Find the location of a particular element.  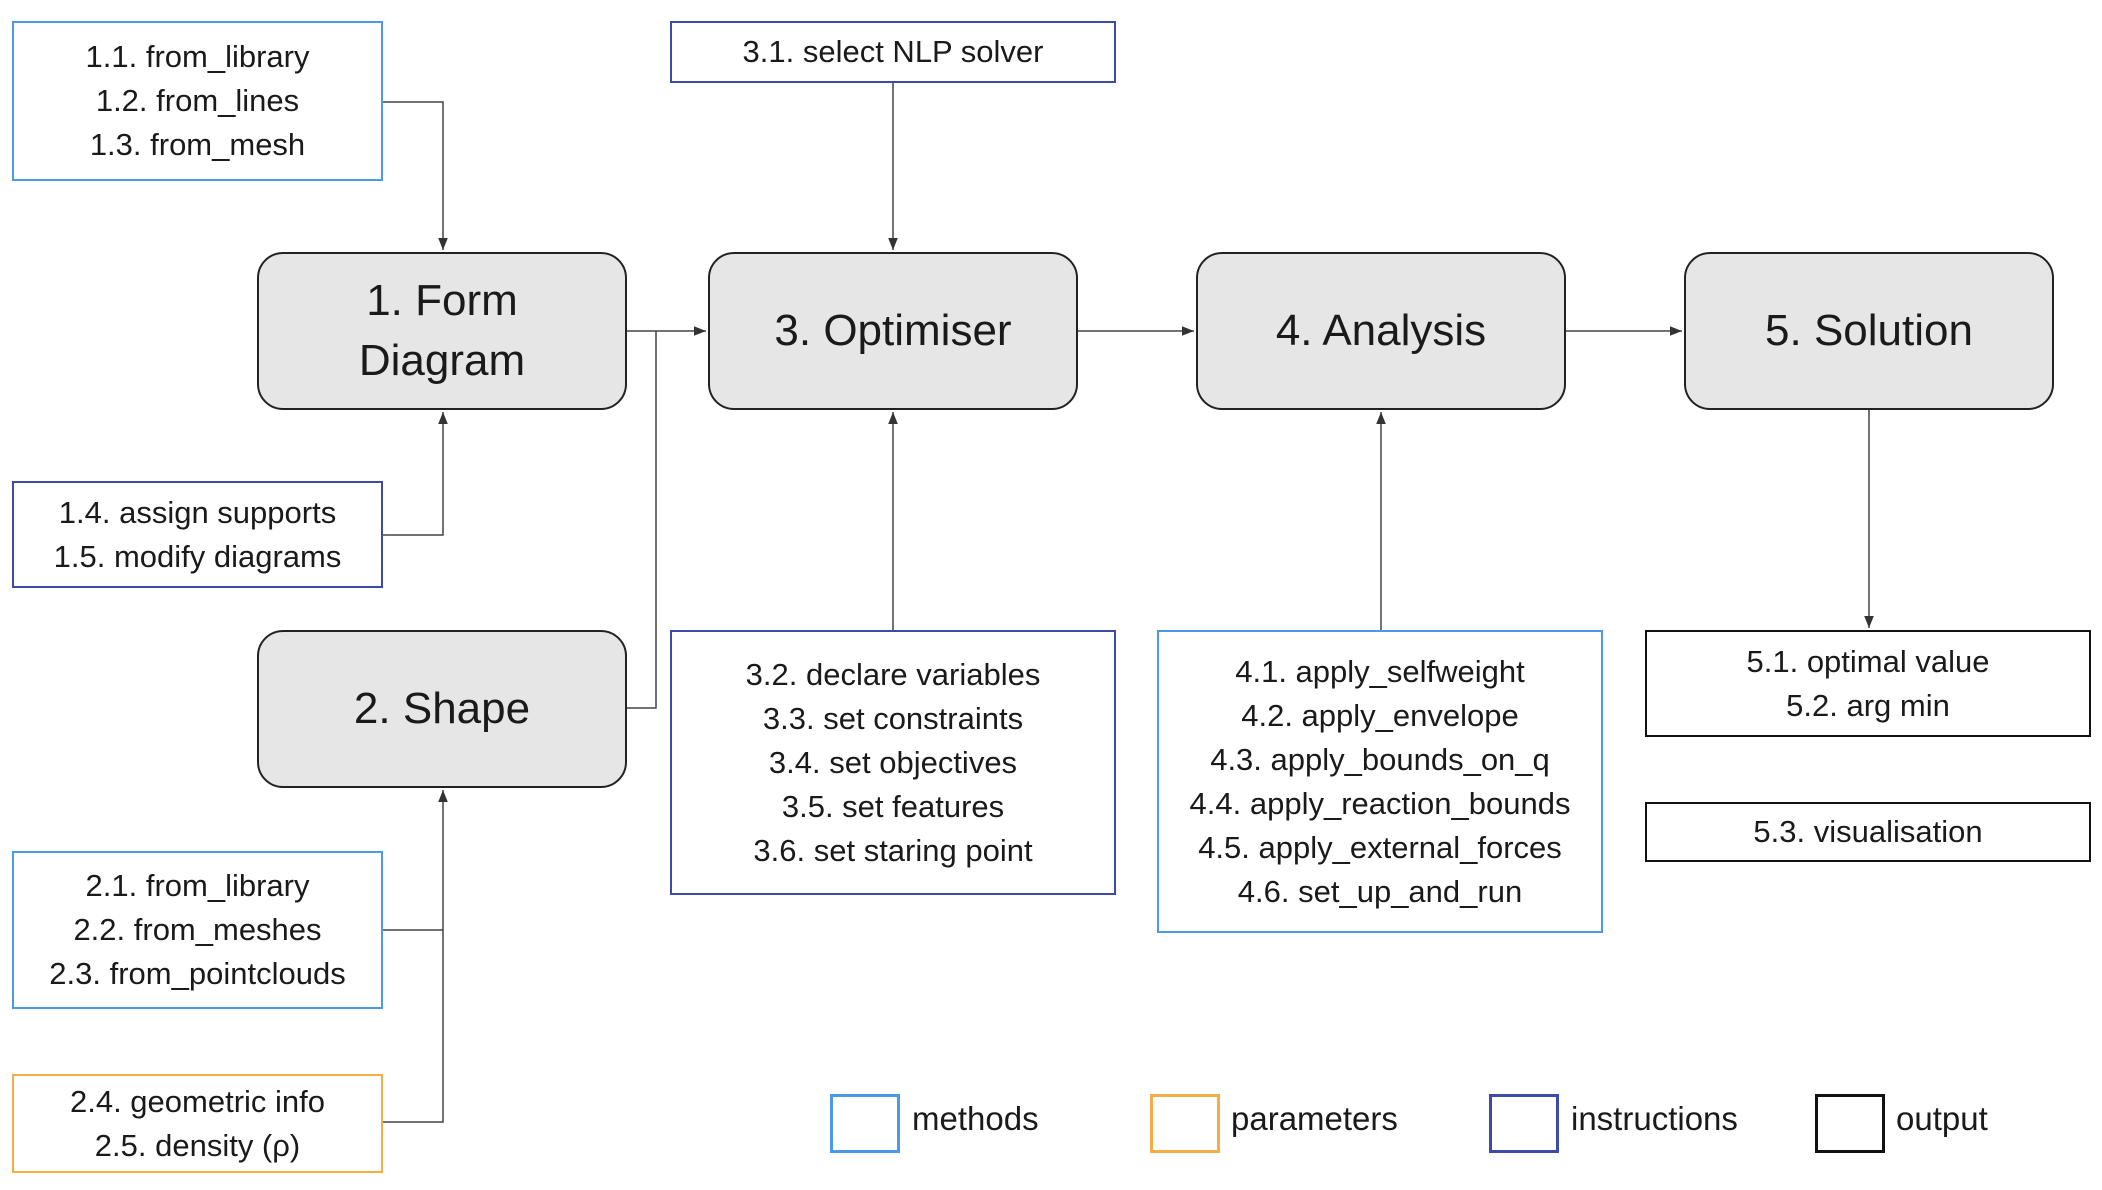

box-line: 1.1. from_library is located at coordinates (197, 56).